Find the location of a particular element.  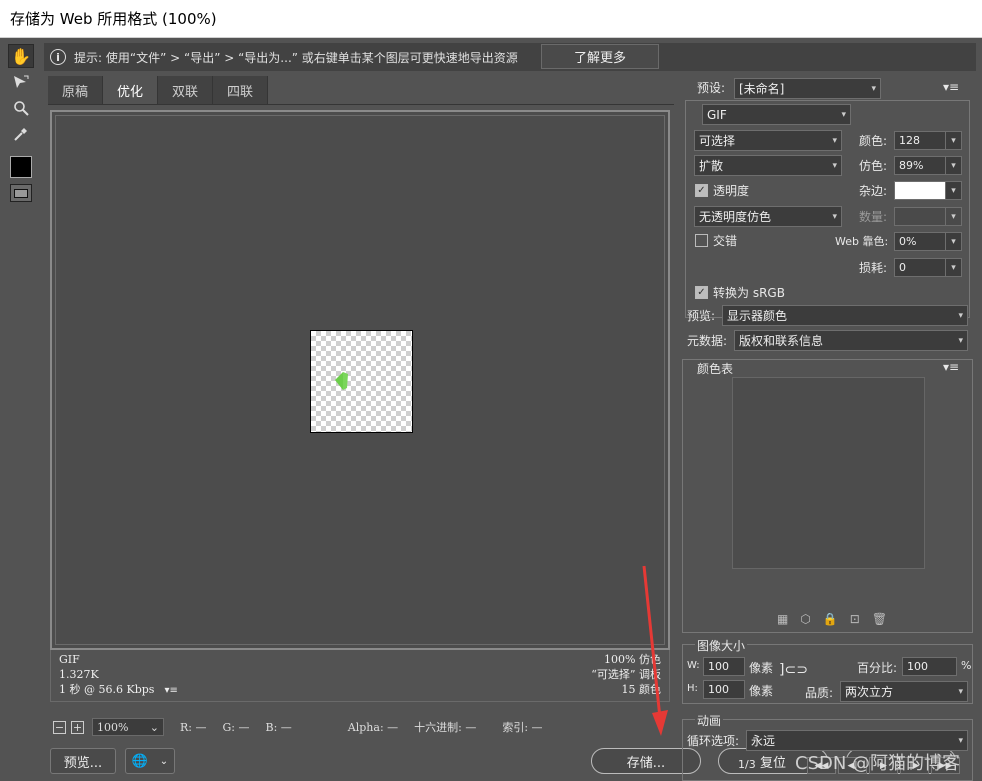

toggle-slices-icon is located at coordinates (21, 193).